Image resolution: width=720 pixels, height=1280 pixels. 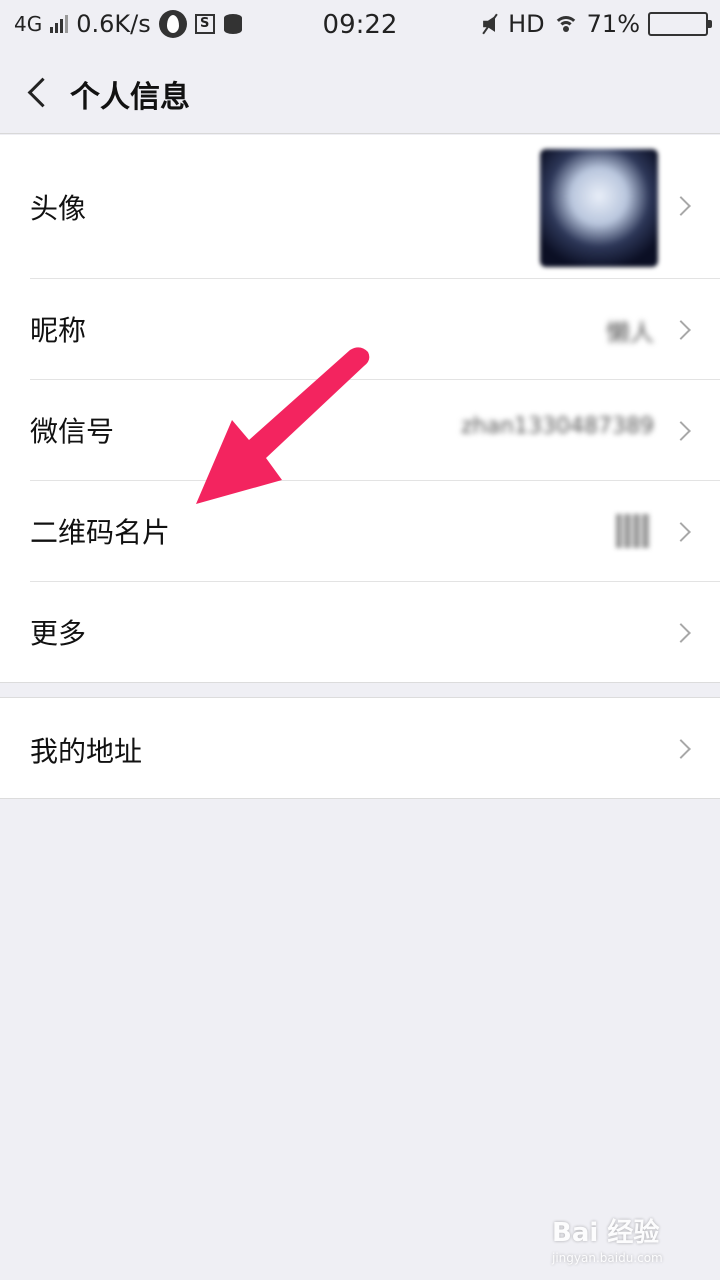 What do you see at coordinates (40, 92) in the screenshot?
I see `back-button` at bounding box center [40, 92].